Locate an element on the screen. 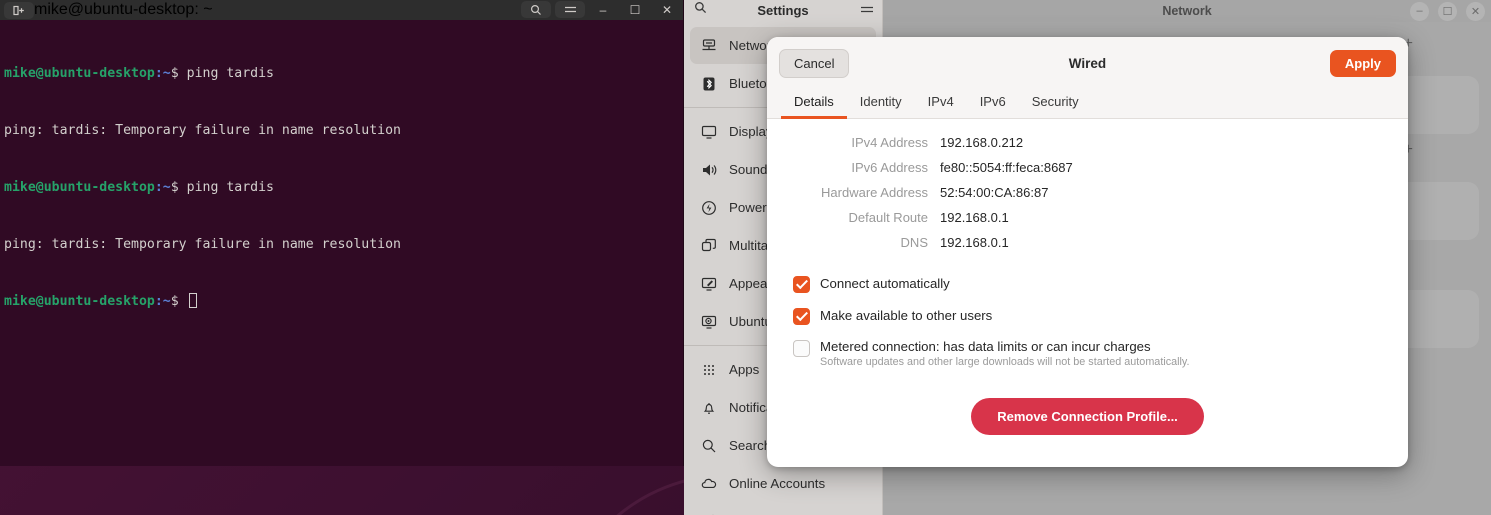  terminal-maximize-button: ☐ is located at coordinates (635, 9).